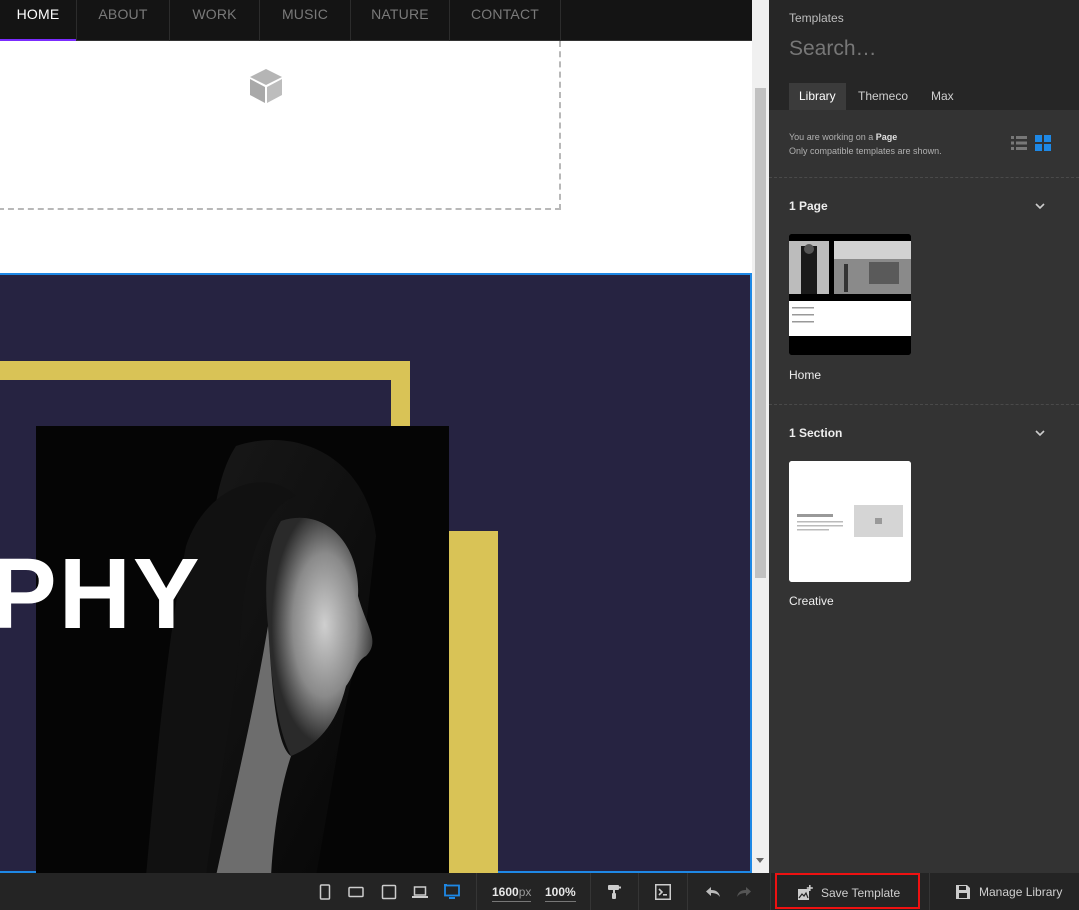  Describe the element at coordinates (865, 151) in the screenshot. I see `info-note: Only compatible templates are shown.` at that location.